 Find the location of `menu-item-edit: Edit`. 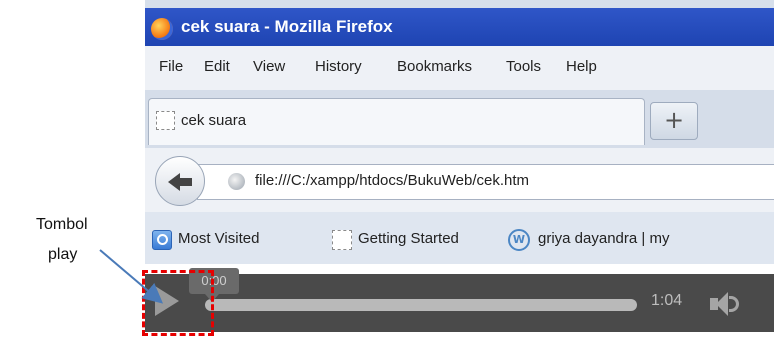

menu-item-edit: Edit is located at coordinates (217, 66).